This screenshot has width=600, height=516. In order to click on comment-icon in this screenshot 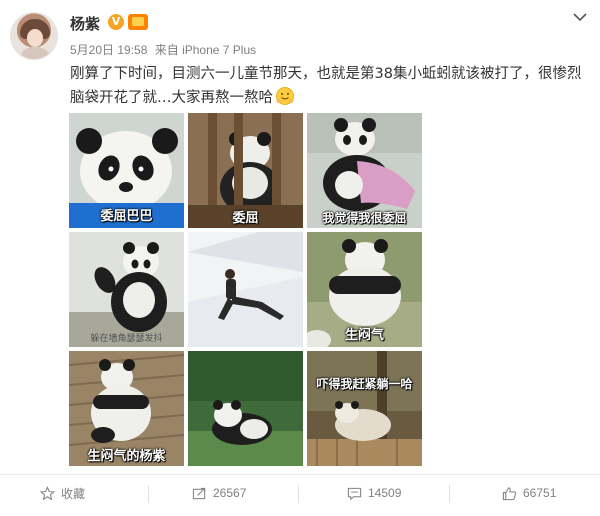, I will do `click(354, 493)`.